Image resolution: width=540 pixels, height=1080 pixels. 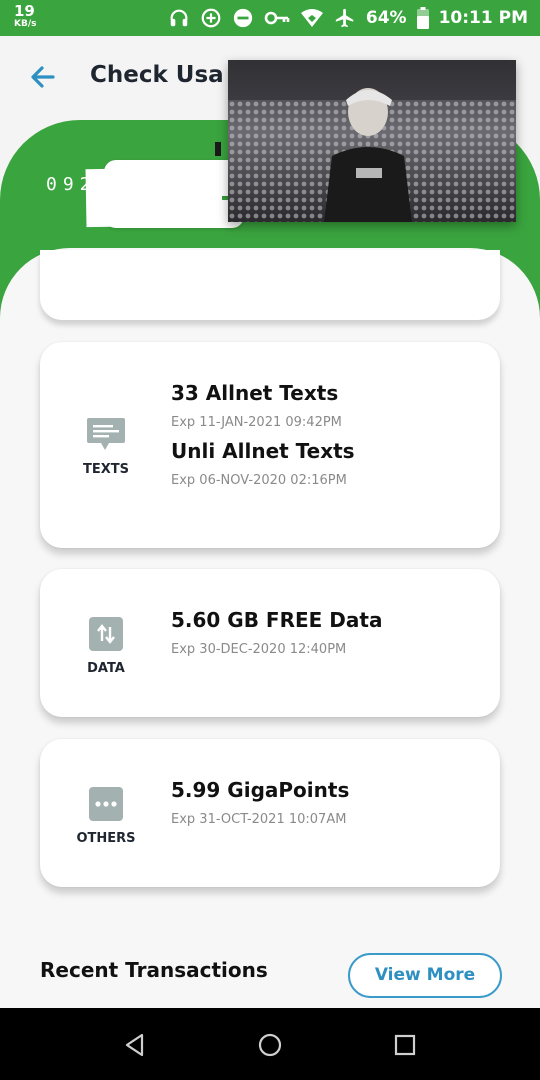 What do you see at coordinates (218, 149) in the screenshot?
I see `header-marker` at bounding box center [218, 149].